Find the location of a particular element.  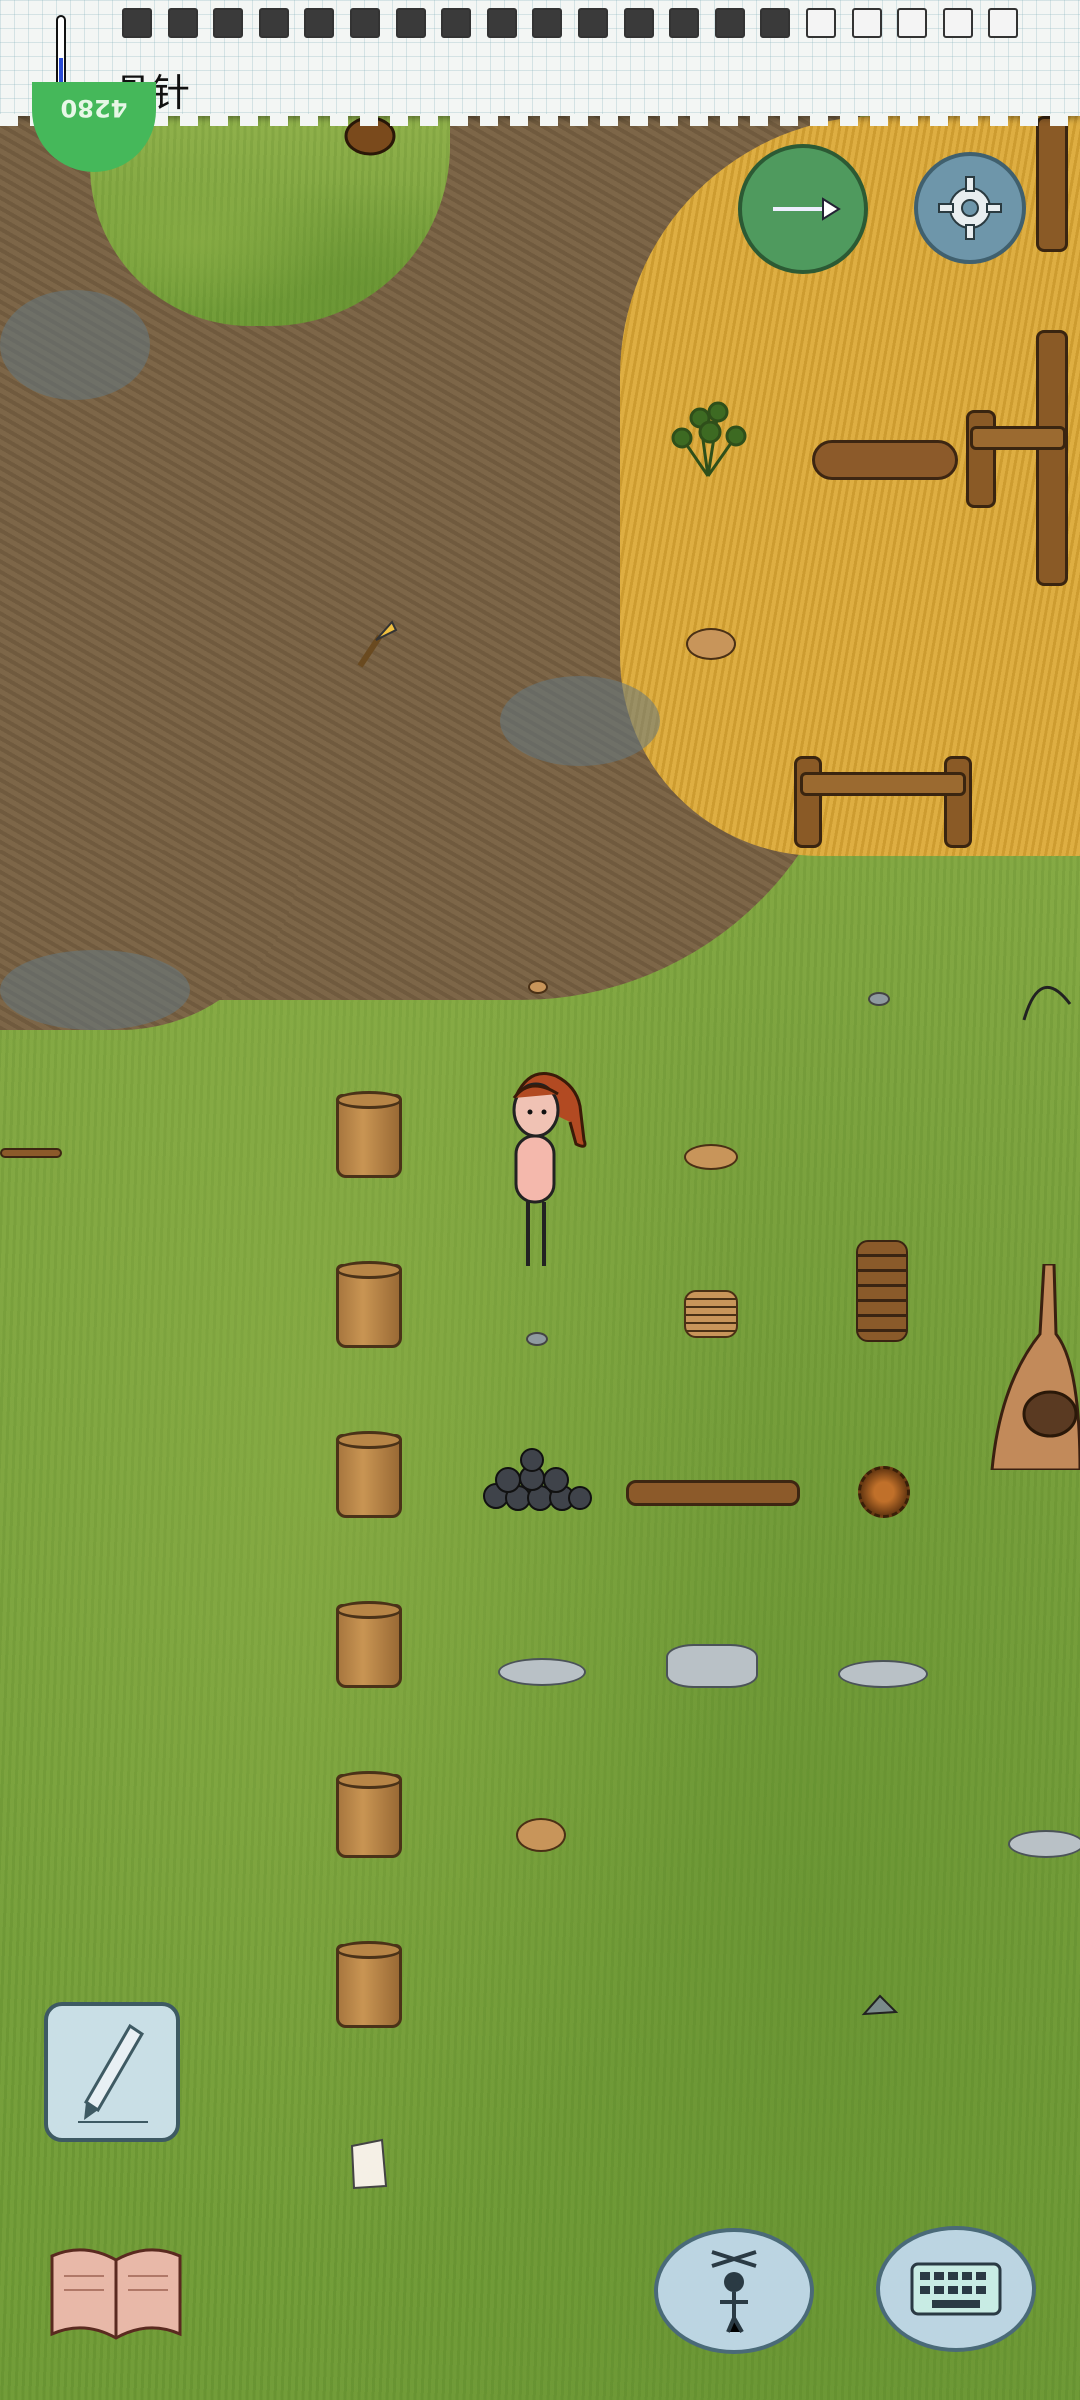

player-character is located at coordinates (545, 1176).